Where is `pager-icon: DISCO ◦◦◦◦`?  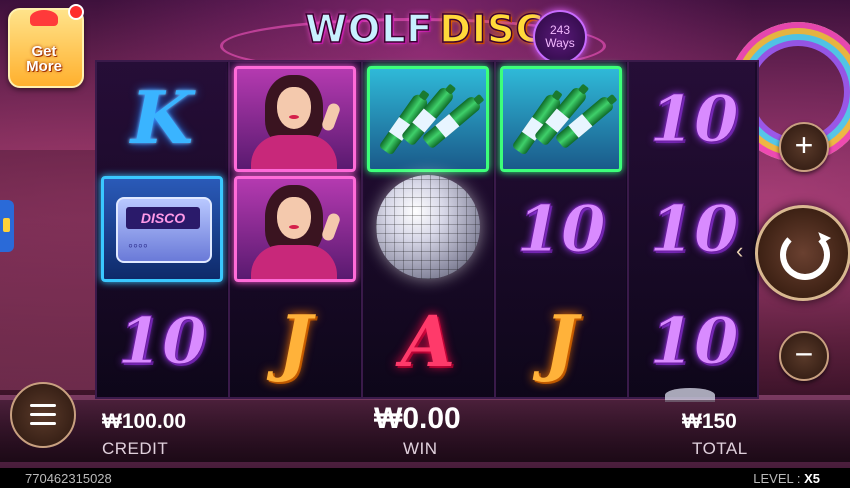 pager-icon: DISCO ◦◦◦◦ is located at coordinates (164, 230).